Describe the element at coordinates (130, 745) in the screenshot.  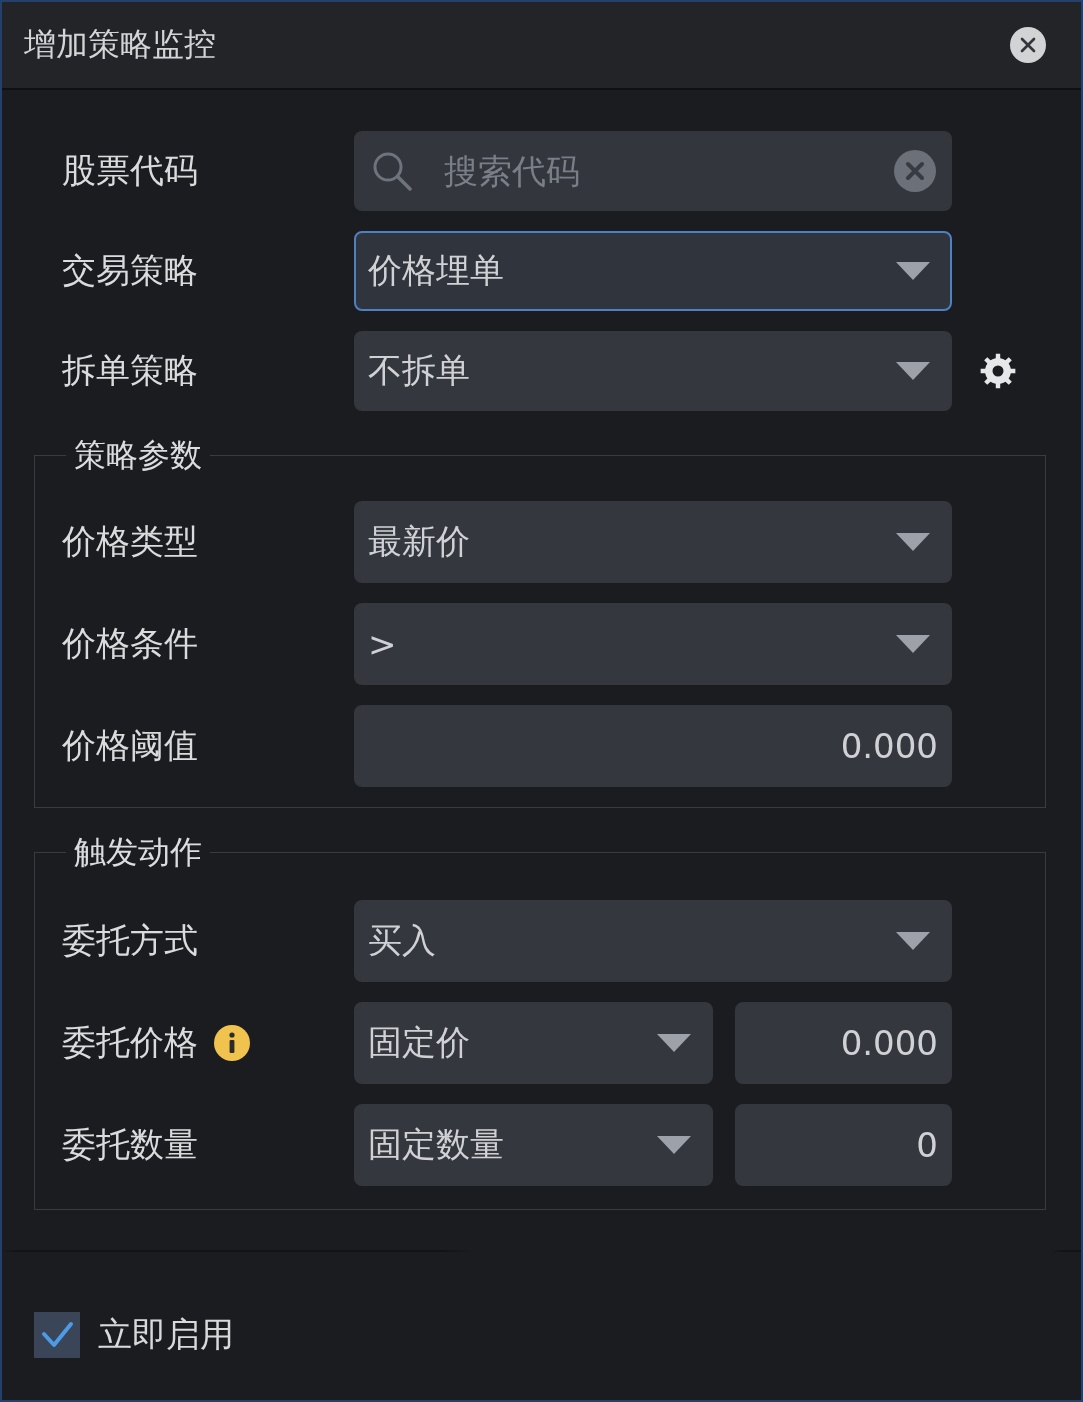
I see `field-label: 价格阈值` at that location.